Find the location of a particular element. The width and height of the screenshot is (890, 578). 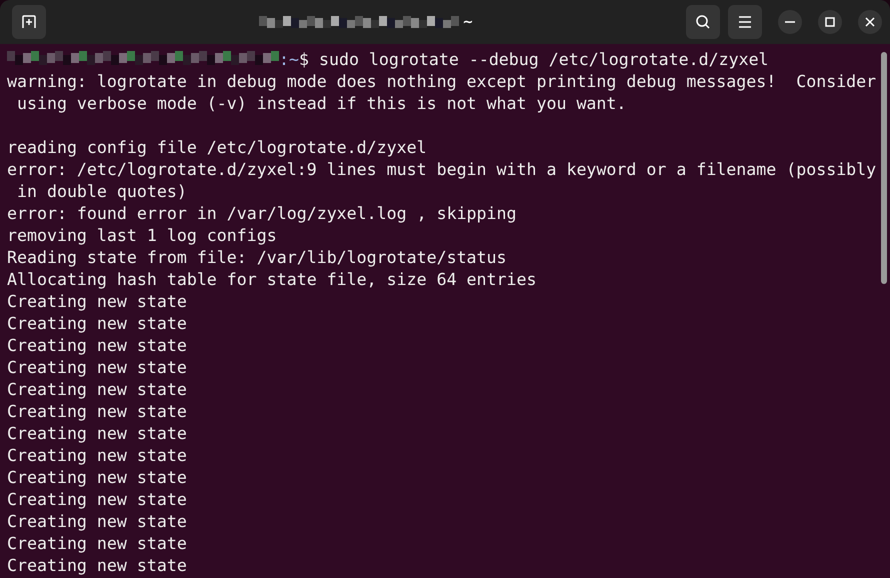

new-tab-button is located at coordinates (29, 22).